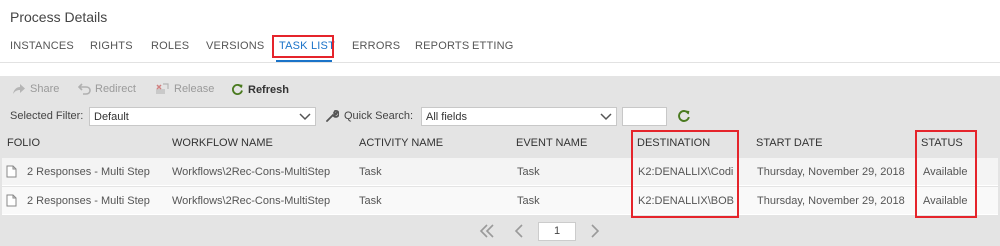 The image size is (1000, 246). Describe the element at coordinates (304, 61) in the screenshot. I see `active-tab-indicator` at that location.